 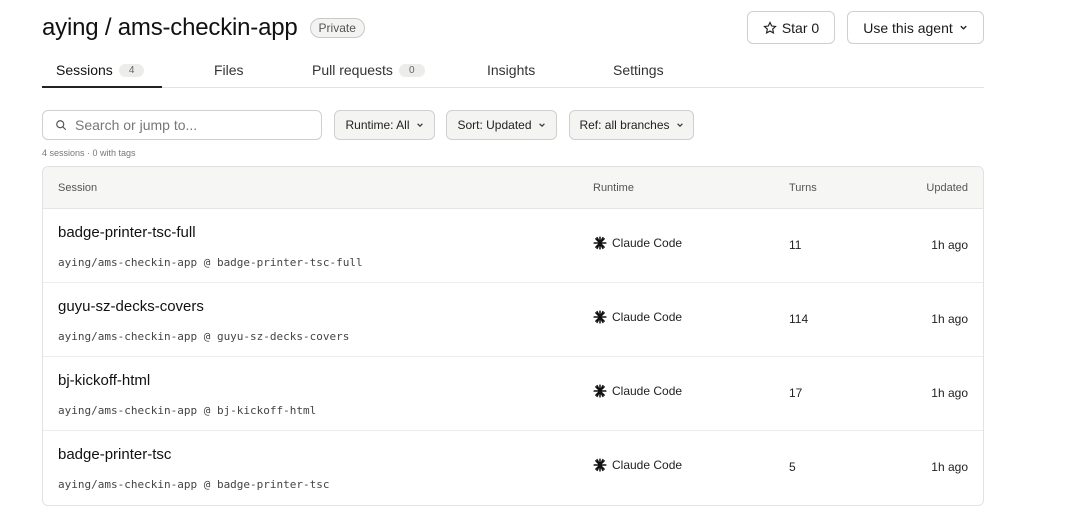 I want to click on use-agent-button-label: Use this agent, so click(x=908, y=27).